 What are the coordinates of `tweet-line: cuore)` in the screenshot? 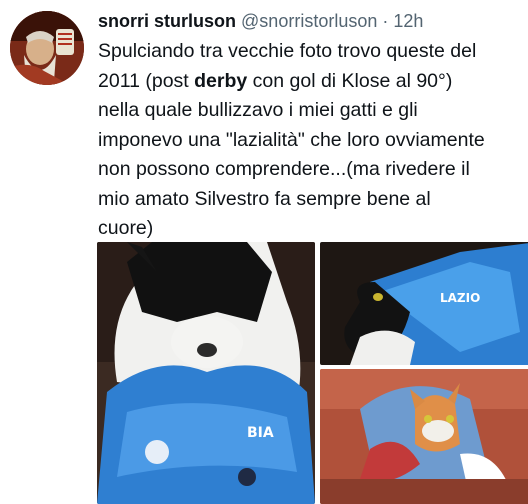 It's located at (126, 228).